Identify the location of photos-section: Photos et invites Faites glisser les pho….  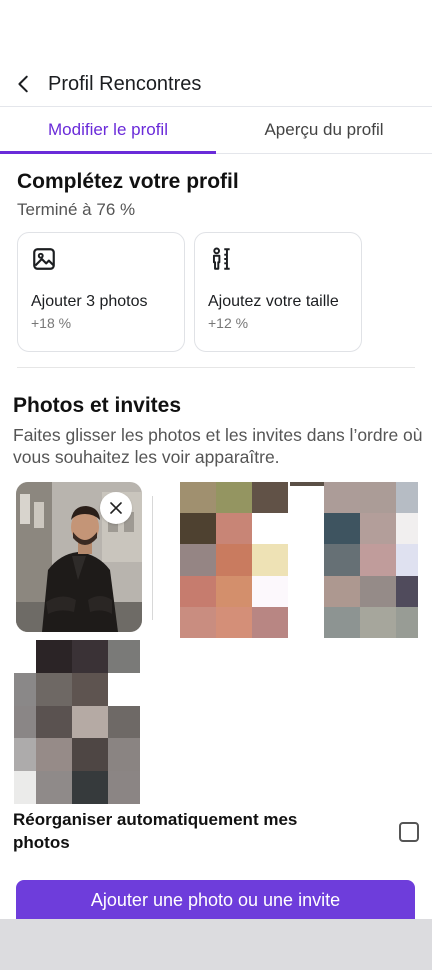
(218, 431).